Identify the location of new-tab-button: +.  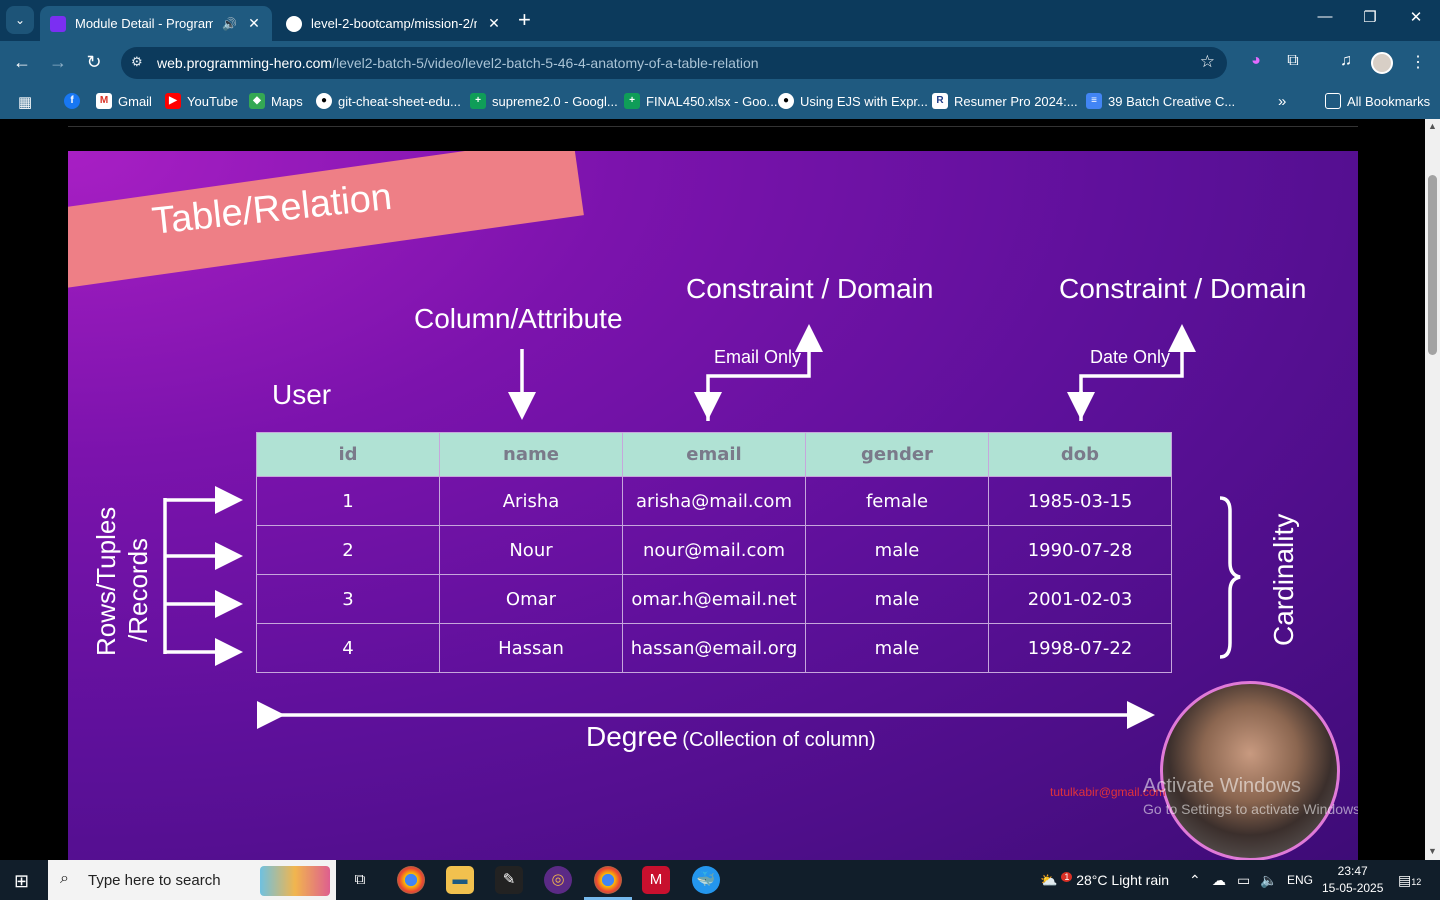
(524, 20).